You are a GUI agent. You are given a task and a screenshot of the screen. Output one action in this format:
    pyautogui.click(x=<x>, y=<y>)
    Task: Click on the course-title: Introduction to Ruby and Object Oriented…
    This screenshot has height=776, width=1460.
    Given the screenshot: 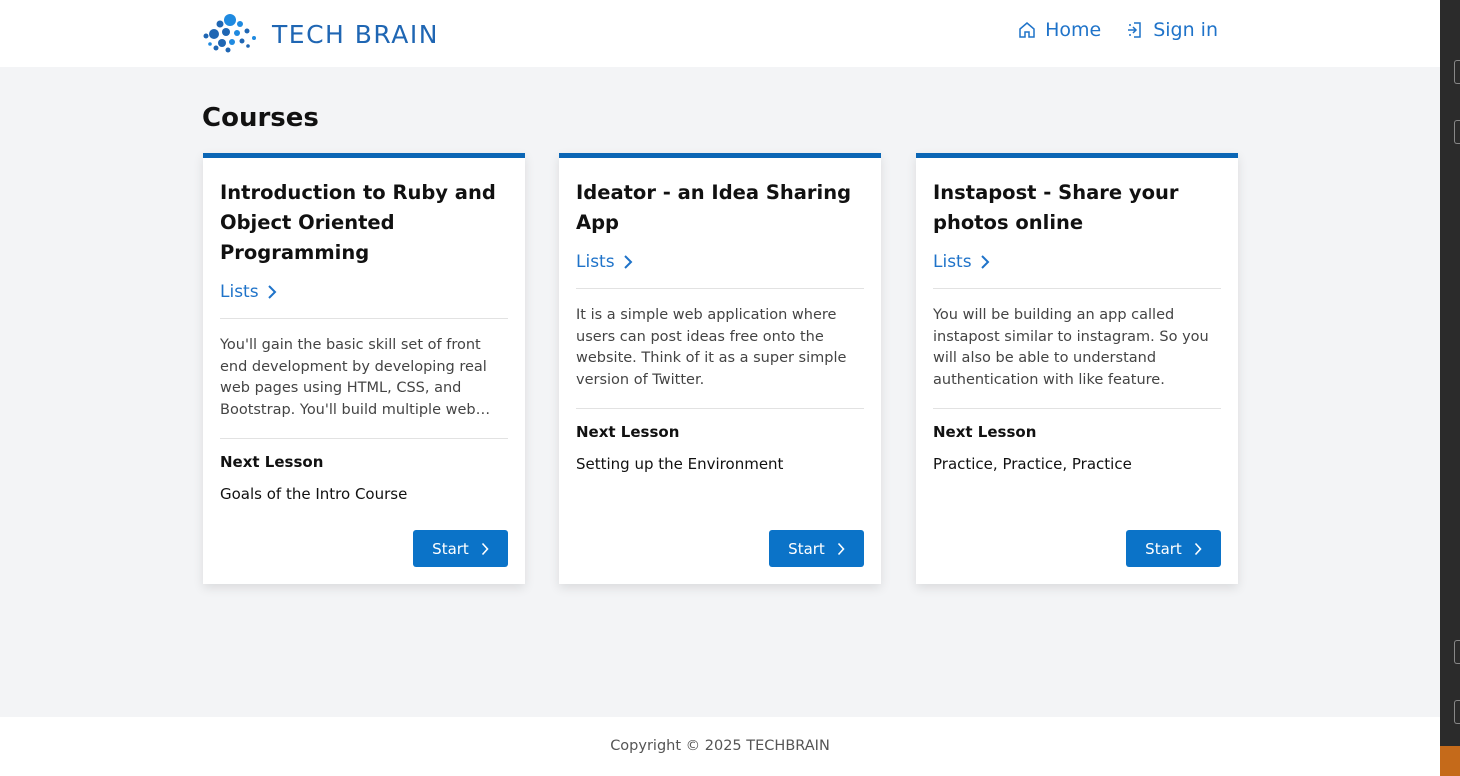 What is the action you would take?
    pyautogui.click(x=358, y=222)
    